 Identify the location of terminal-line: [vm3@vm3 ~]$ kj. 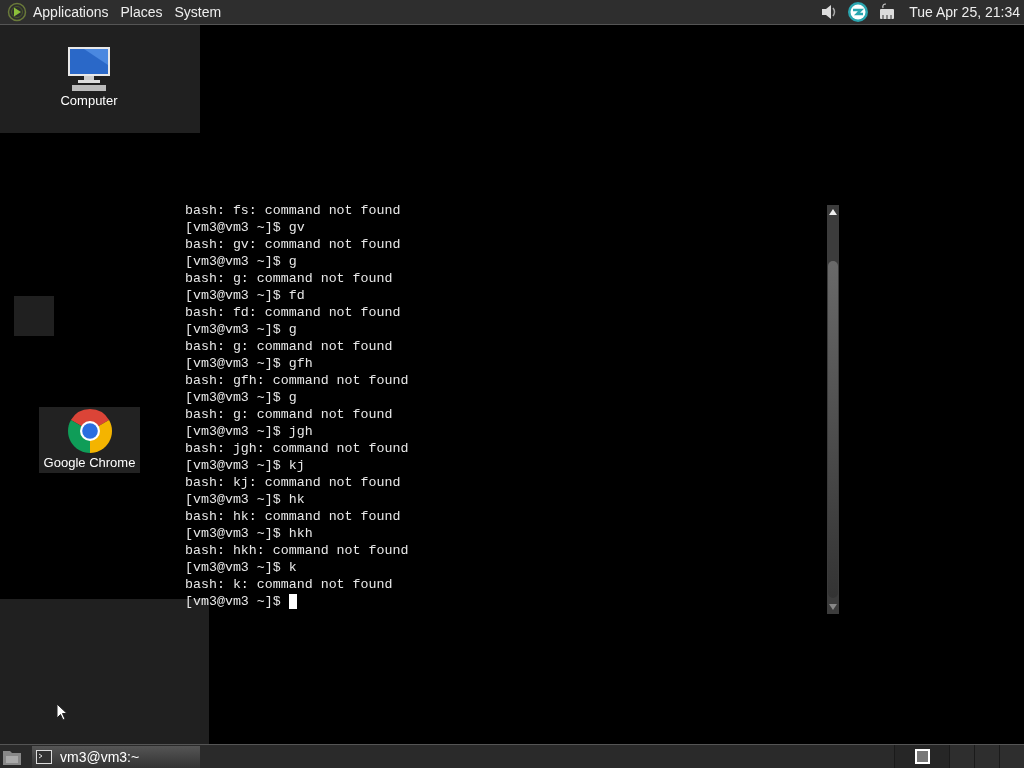
(245, 465).